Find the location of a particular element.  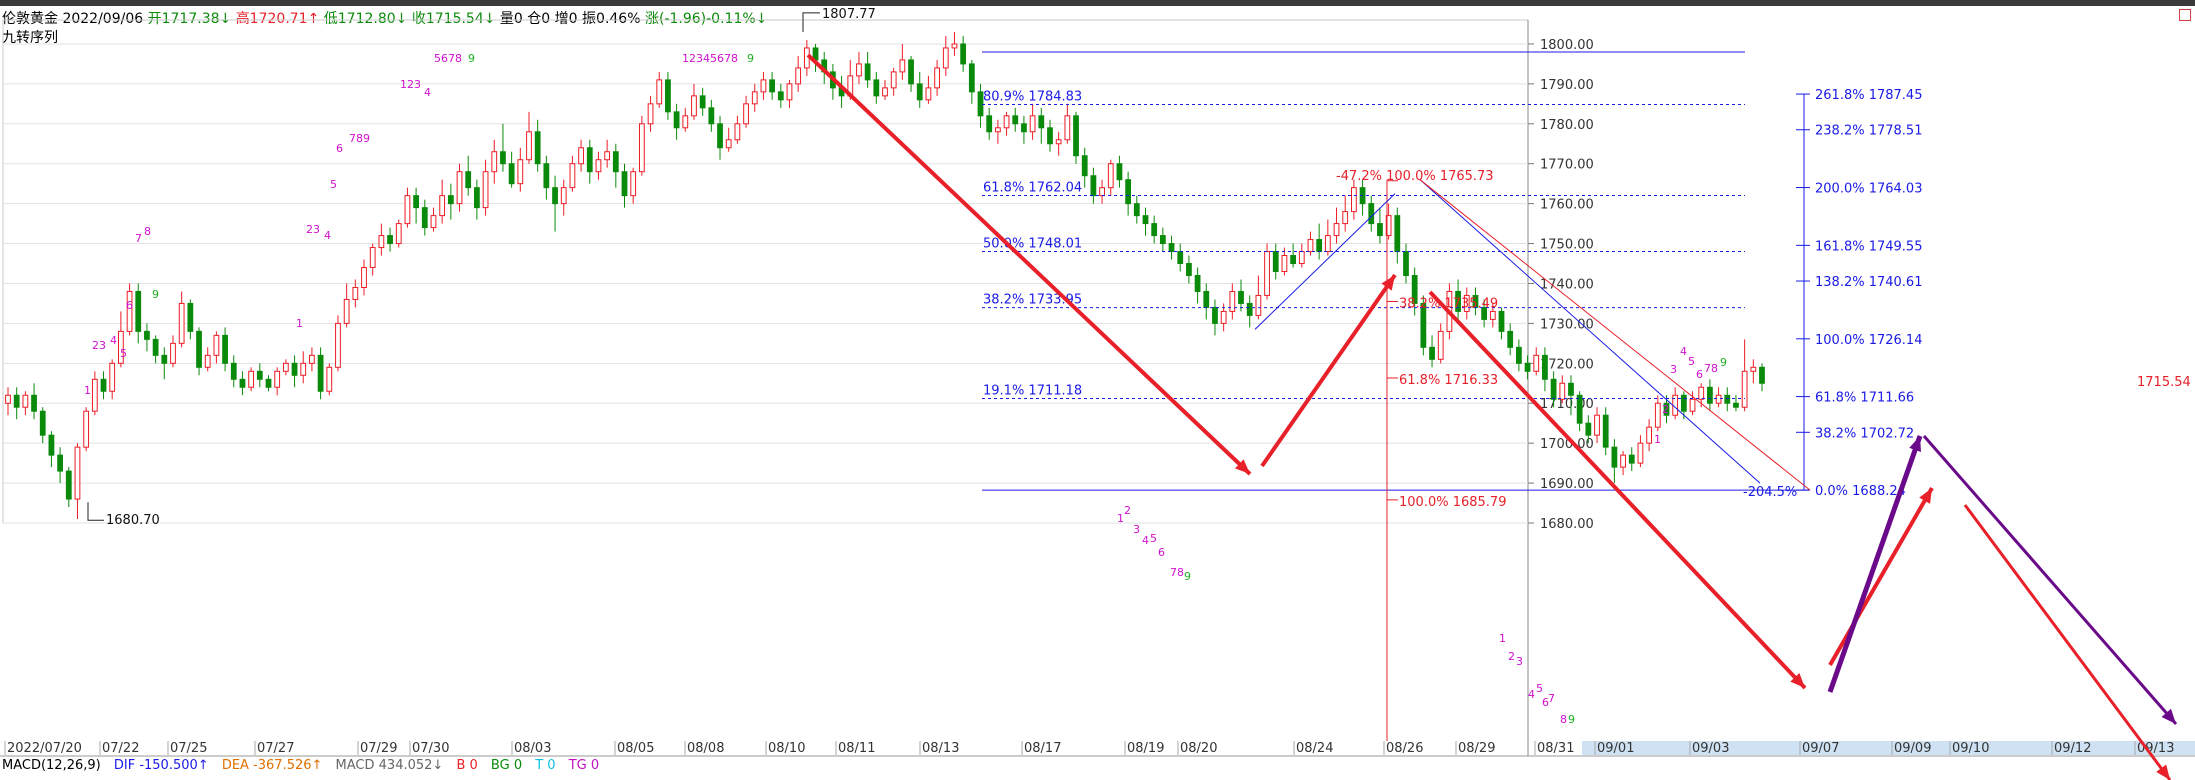

td-count-label: 9 is located at coordinates (1723, 362).